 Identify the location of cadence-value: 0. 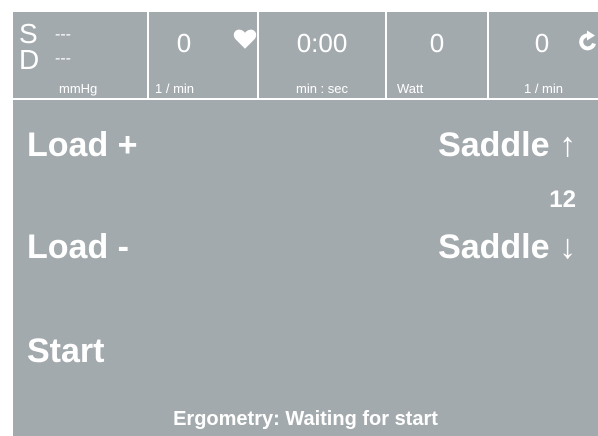
(542, 43).